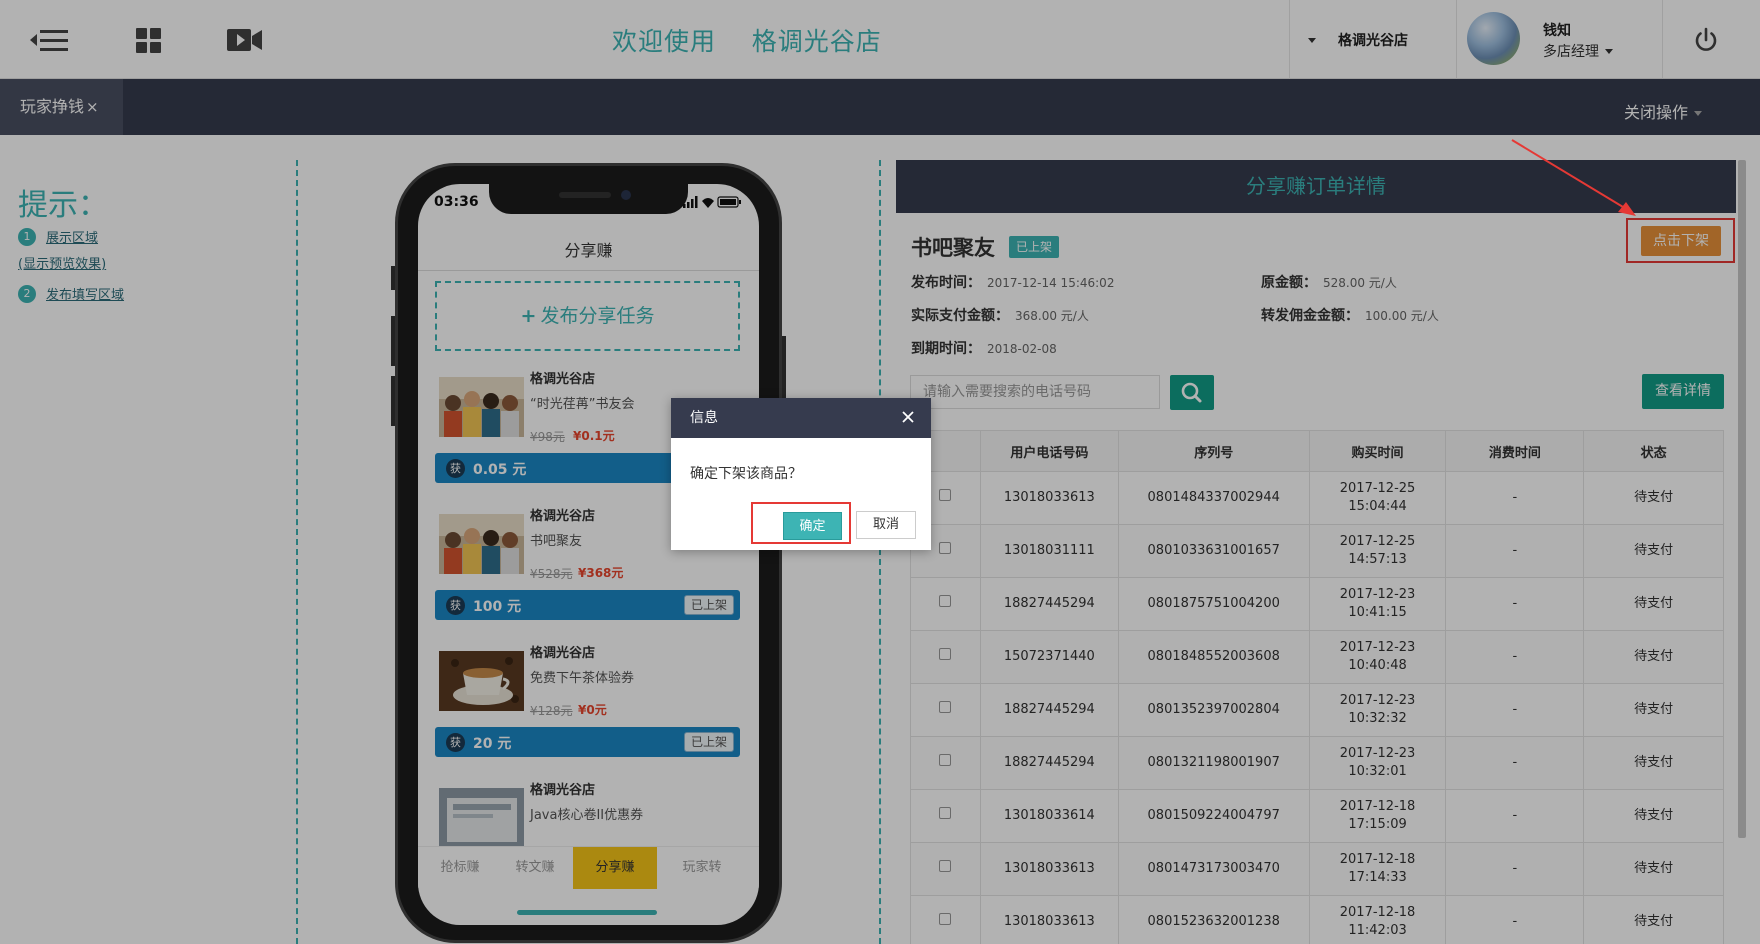 The width and height of the screenshot is (1760, 944). What do you see at coordinates (812, 526) in the screenshot?
I see `confirm-button: 确定` at bounding box center [812, 526].